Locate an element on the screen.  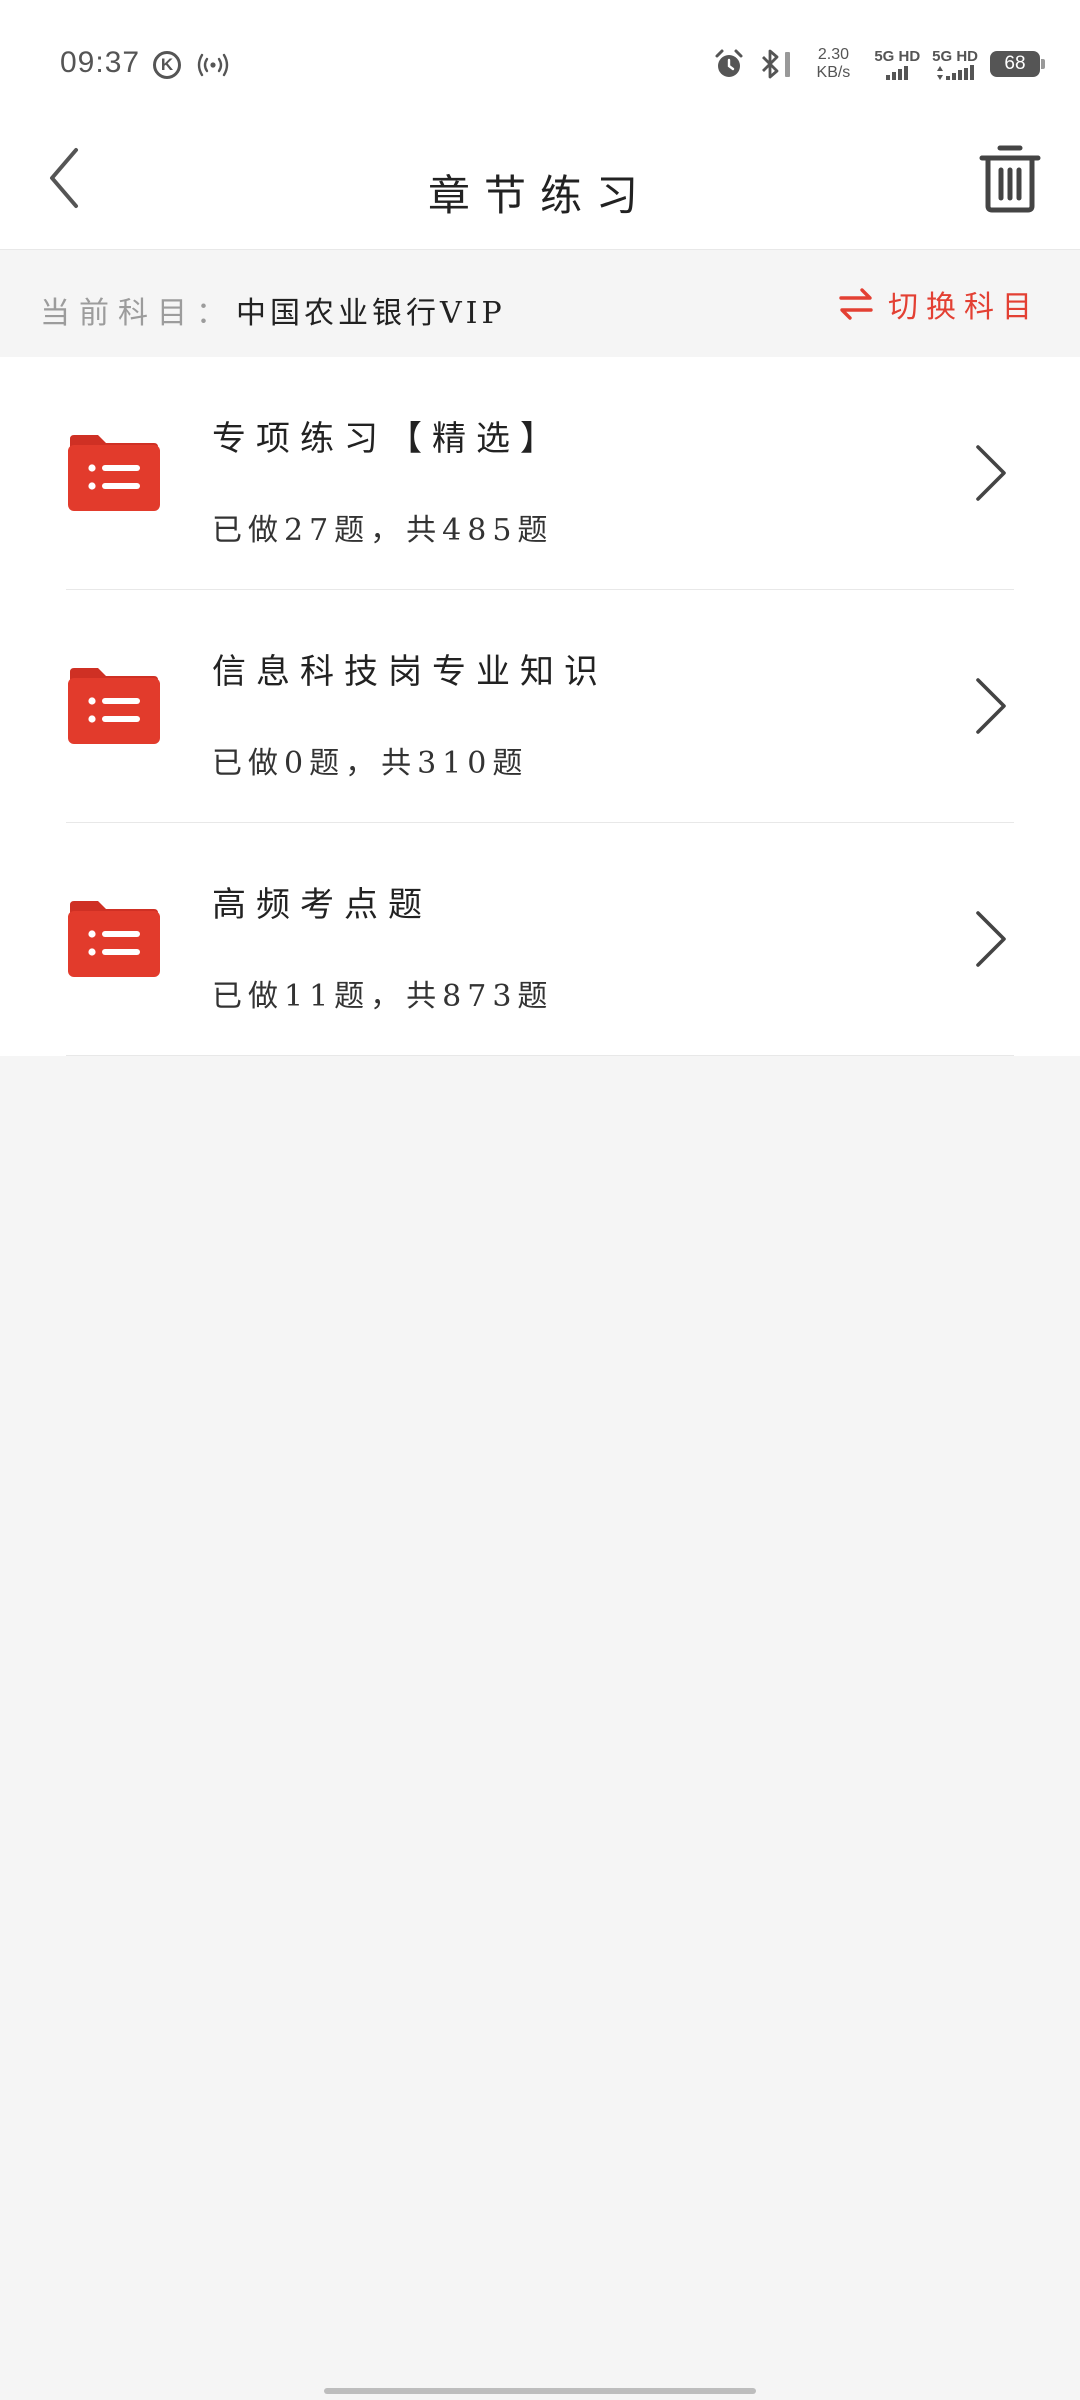
home-indicator is located at coordinates (540, 2391).